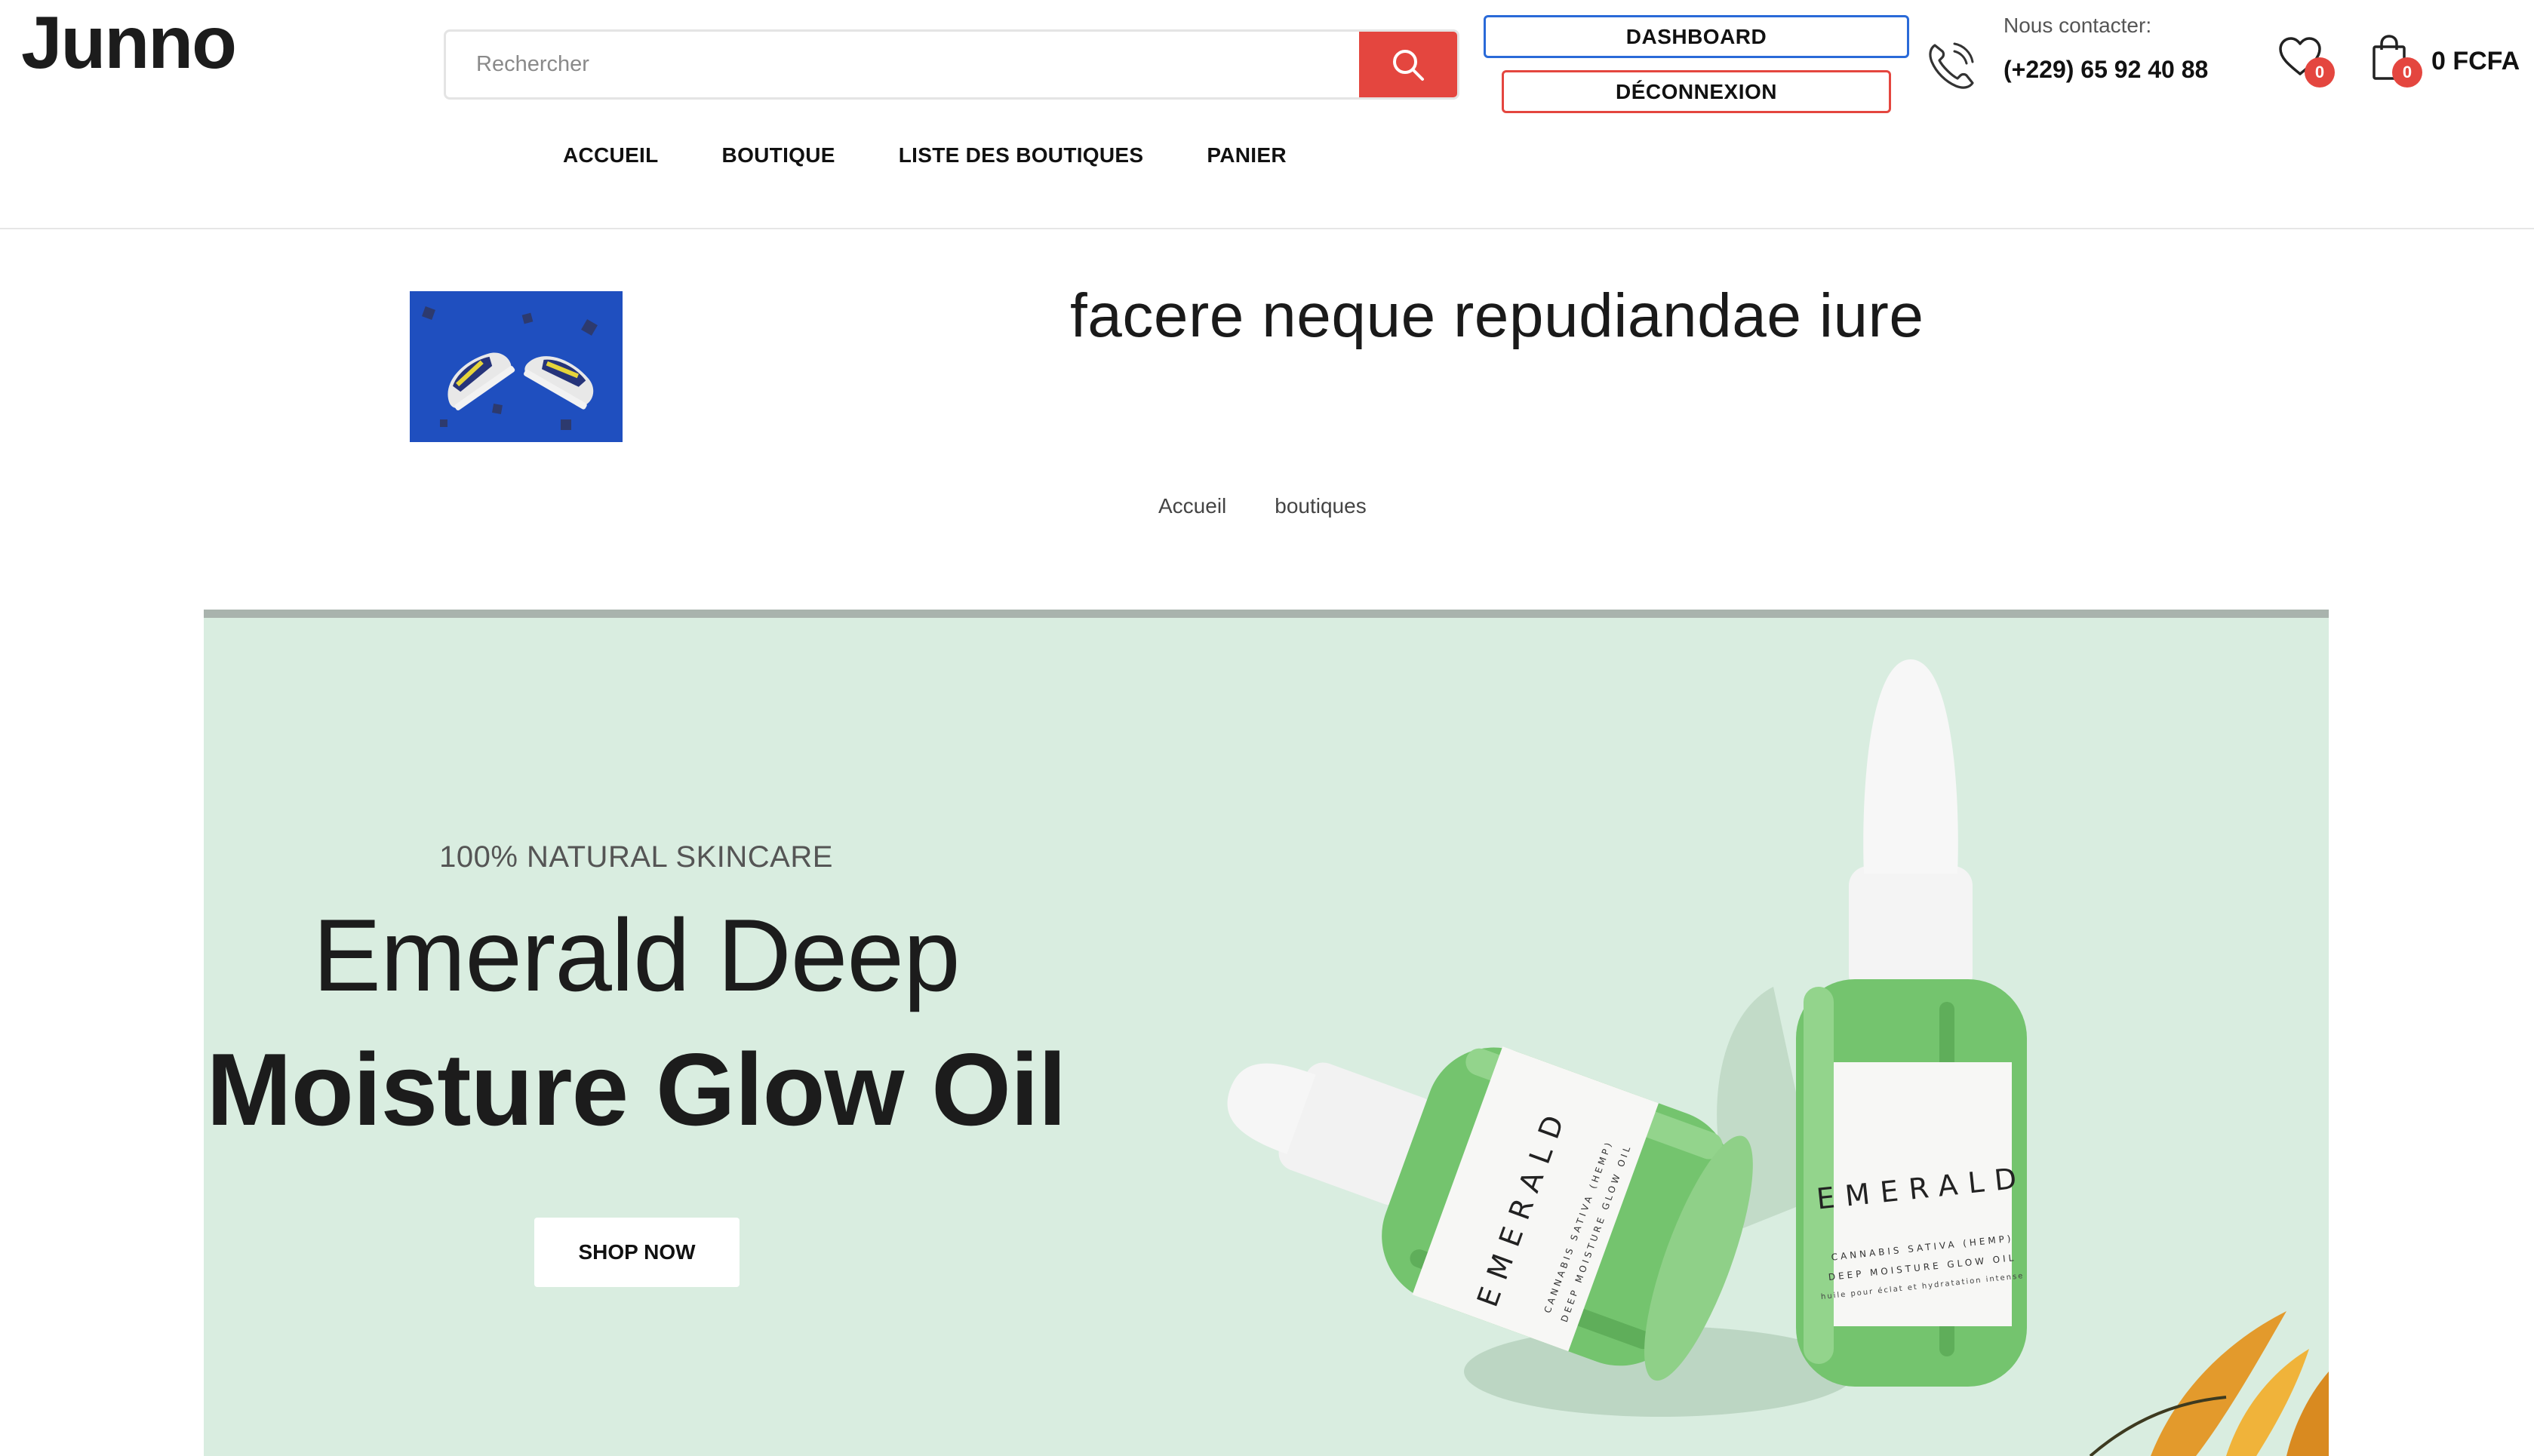  Describe the element at coordinates (2407, 72) in the screenshot. I see `cart-count-badge: 0` at that location.